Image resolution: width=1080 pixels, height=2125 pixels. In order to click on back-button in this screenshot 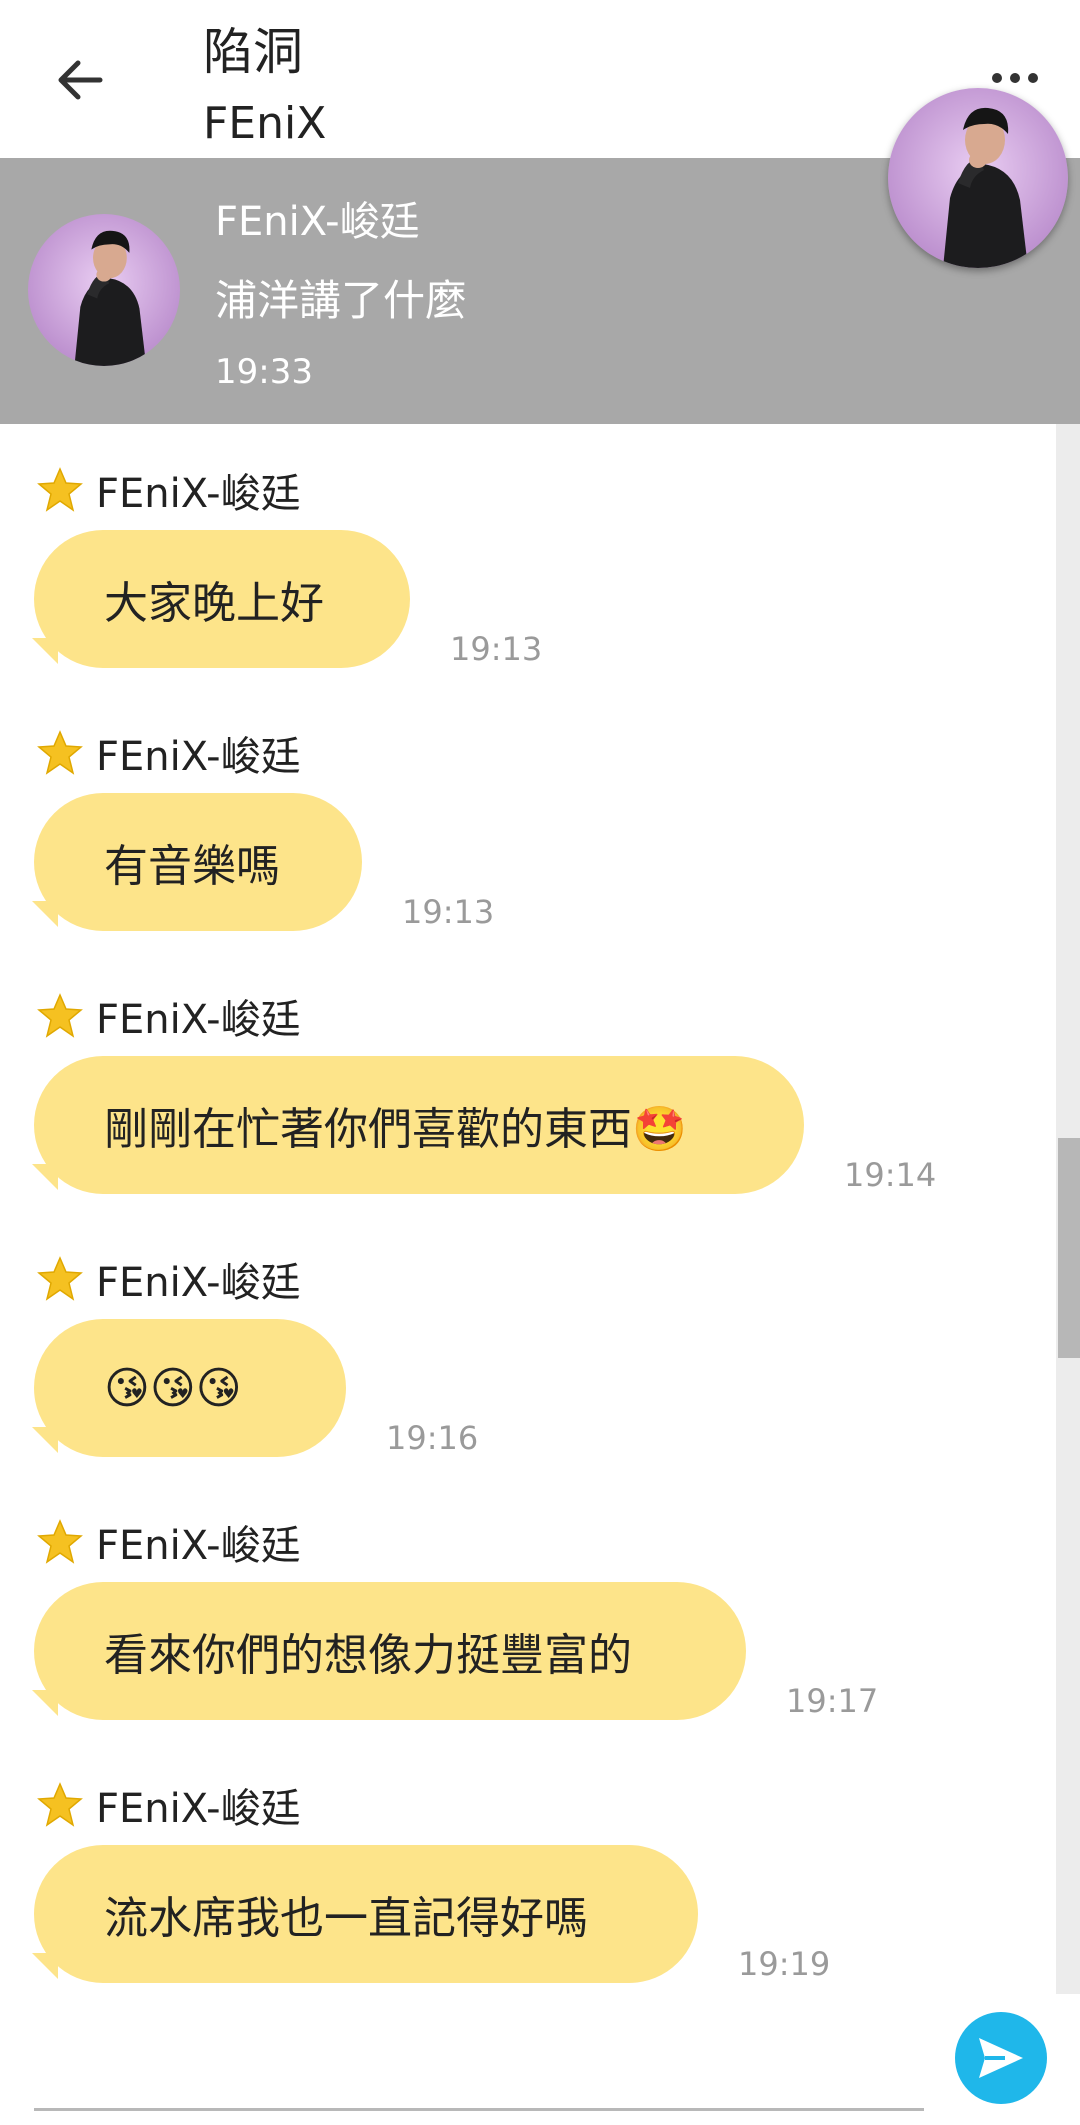, I will do `click(80, 80)`.